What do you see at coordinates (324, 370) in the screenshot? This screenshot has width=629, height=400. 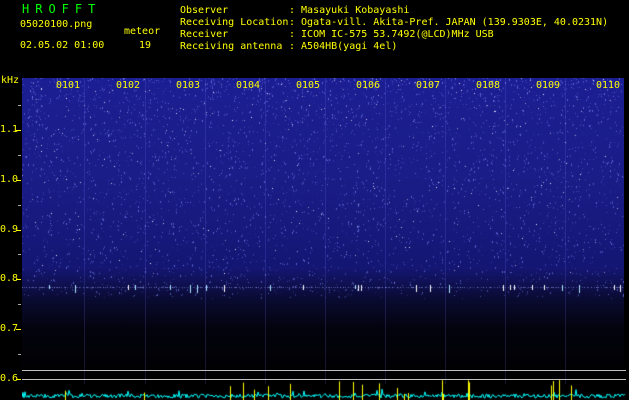 I see `plot-separator-line` at bounding box center [324, 370].